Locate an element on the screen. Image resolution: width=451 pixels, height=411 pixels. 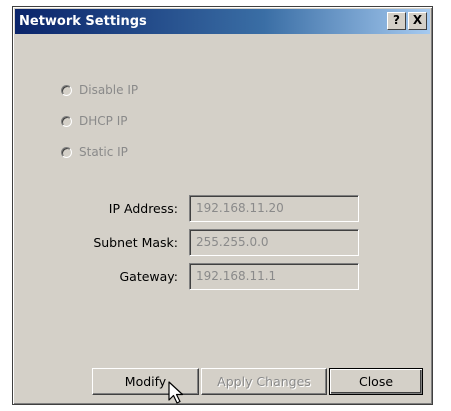
radio-dhcp-ip: DHCP IP is located at coordinates (94, 121).